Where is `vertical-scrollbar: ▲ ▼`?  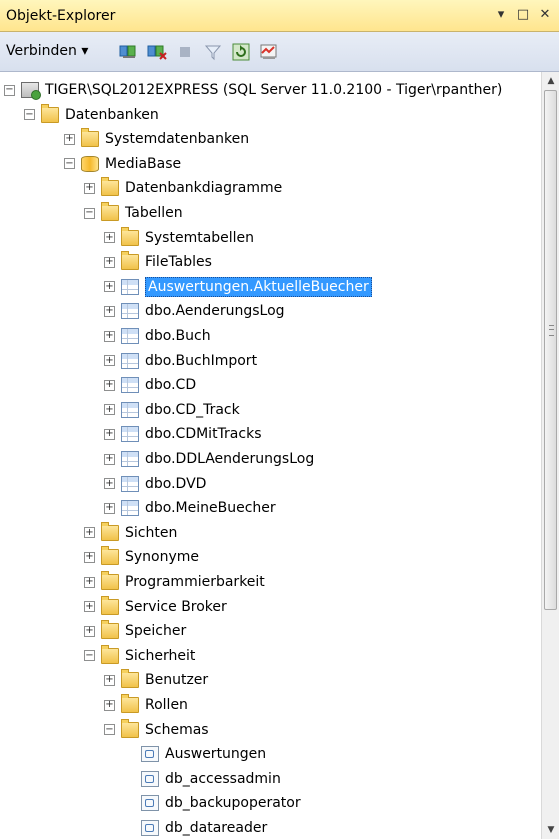
vertical-scrollbar: ▲ ▼ is located at coordinates (550, 455).